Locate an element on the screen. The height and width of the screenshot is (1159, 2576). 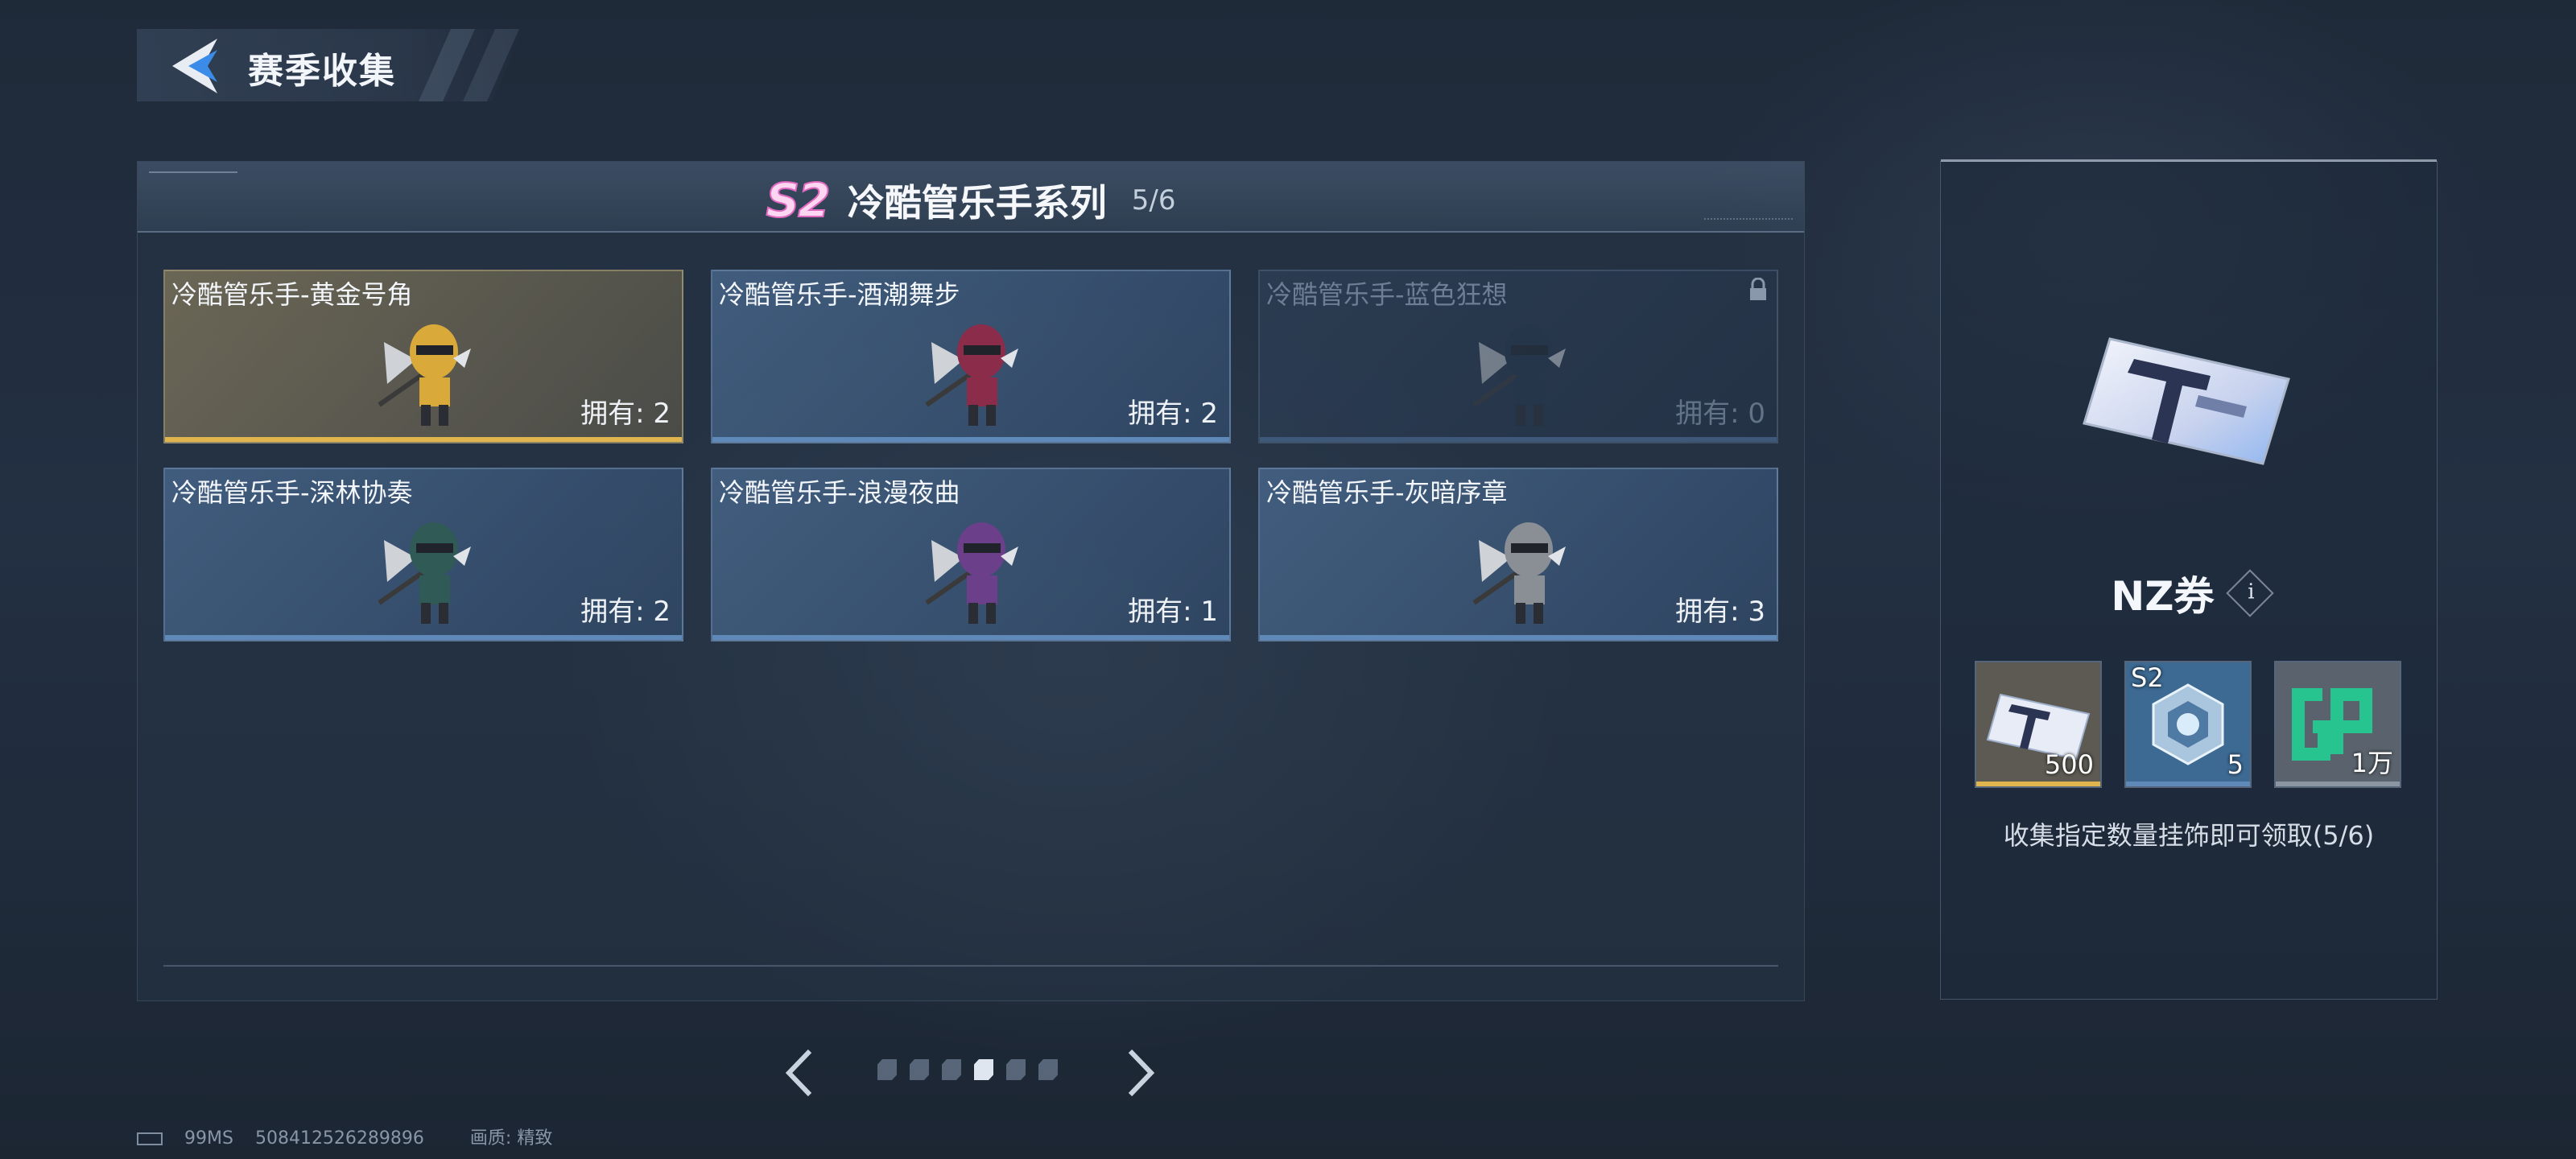
pendant-name: 冷酷管乐手-灰暗序章 is located at coordinates (1387, 492).